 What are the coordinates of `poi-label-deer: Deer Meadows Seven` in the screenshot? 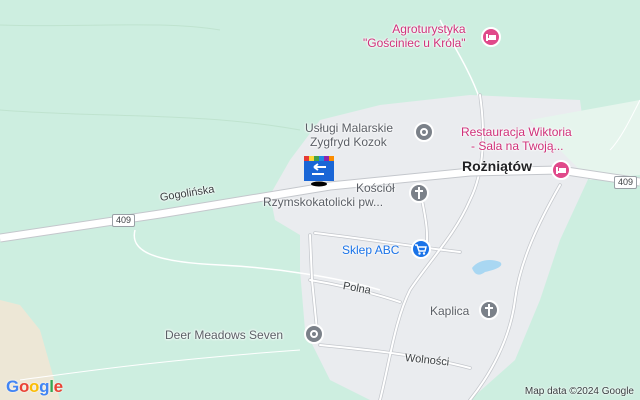 It's located at (224, 335).